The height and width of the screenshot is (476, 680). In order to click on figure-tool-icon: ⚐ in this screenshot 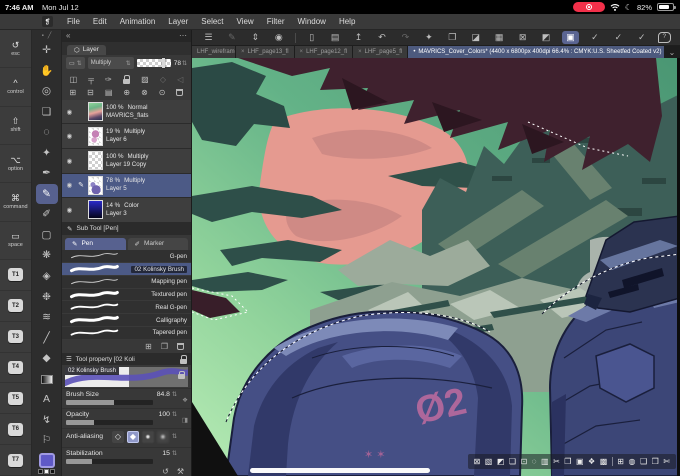, I will do `click(47, 440)`.